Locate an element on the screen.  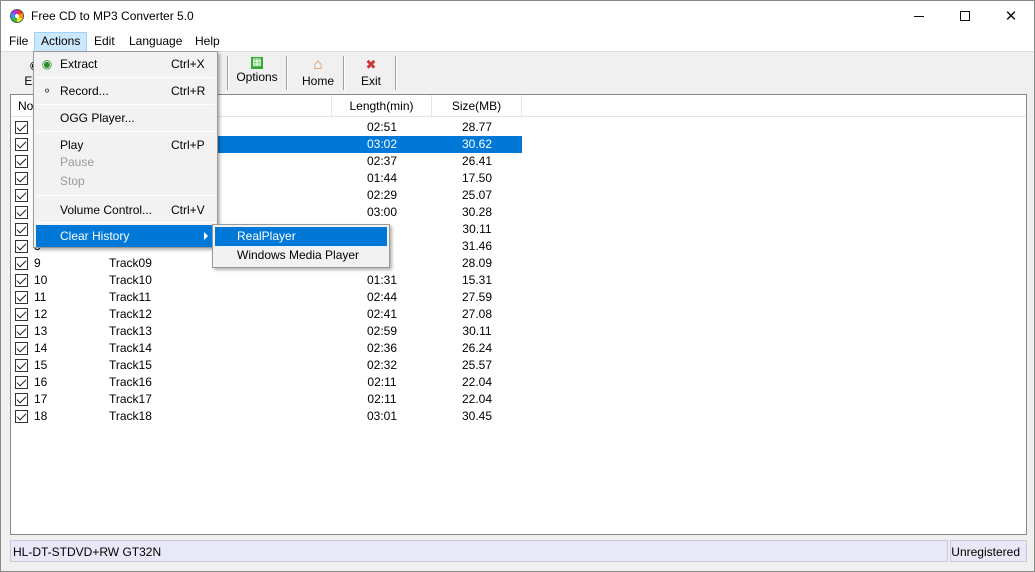
column-header-size: Size(MB) is located at coordinates (477, 106).